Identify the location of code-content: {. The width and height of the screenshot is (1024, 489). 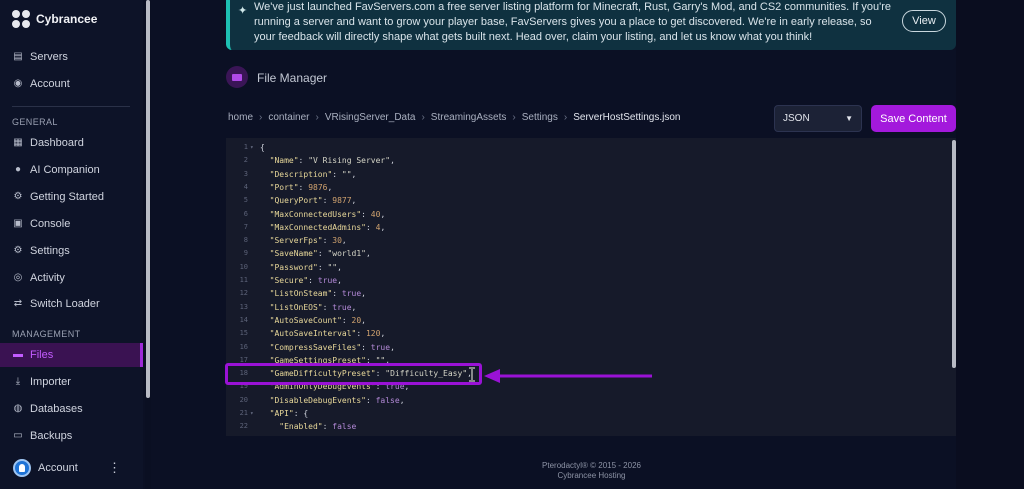
(262, 147).